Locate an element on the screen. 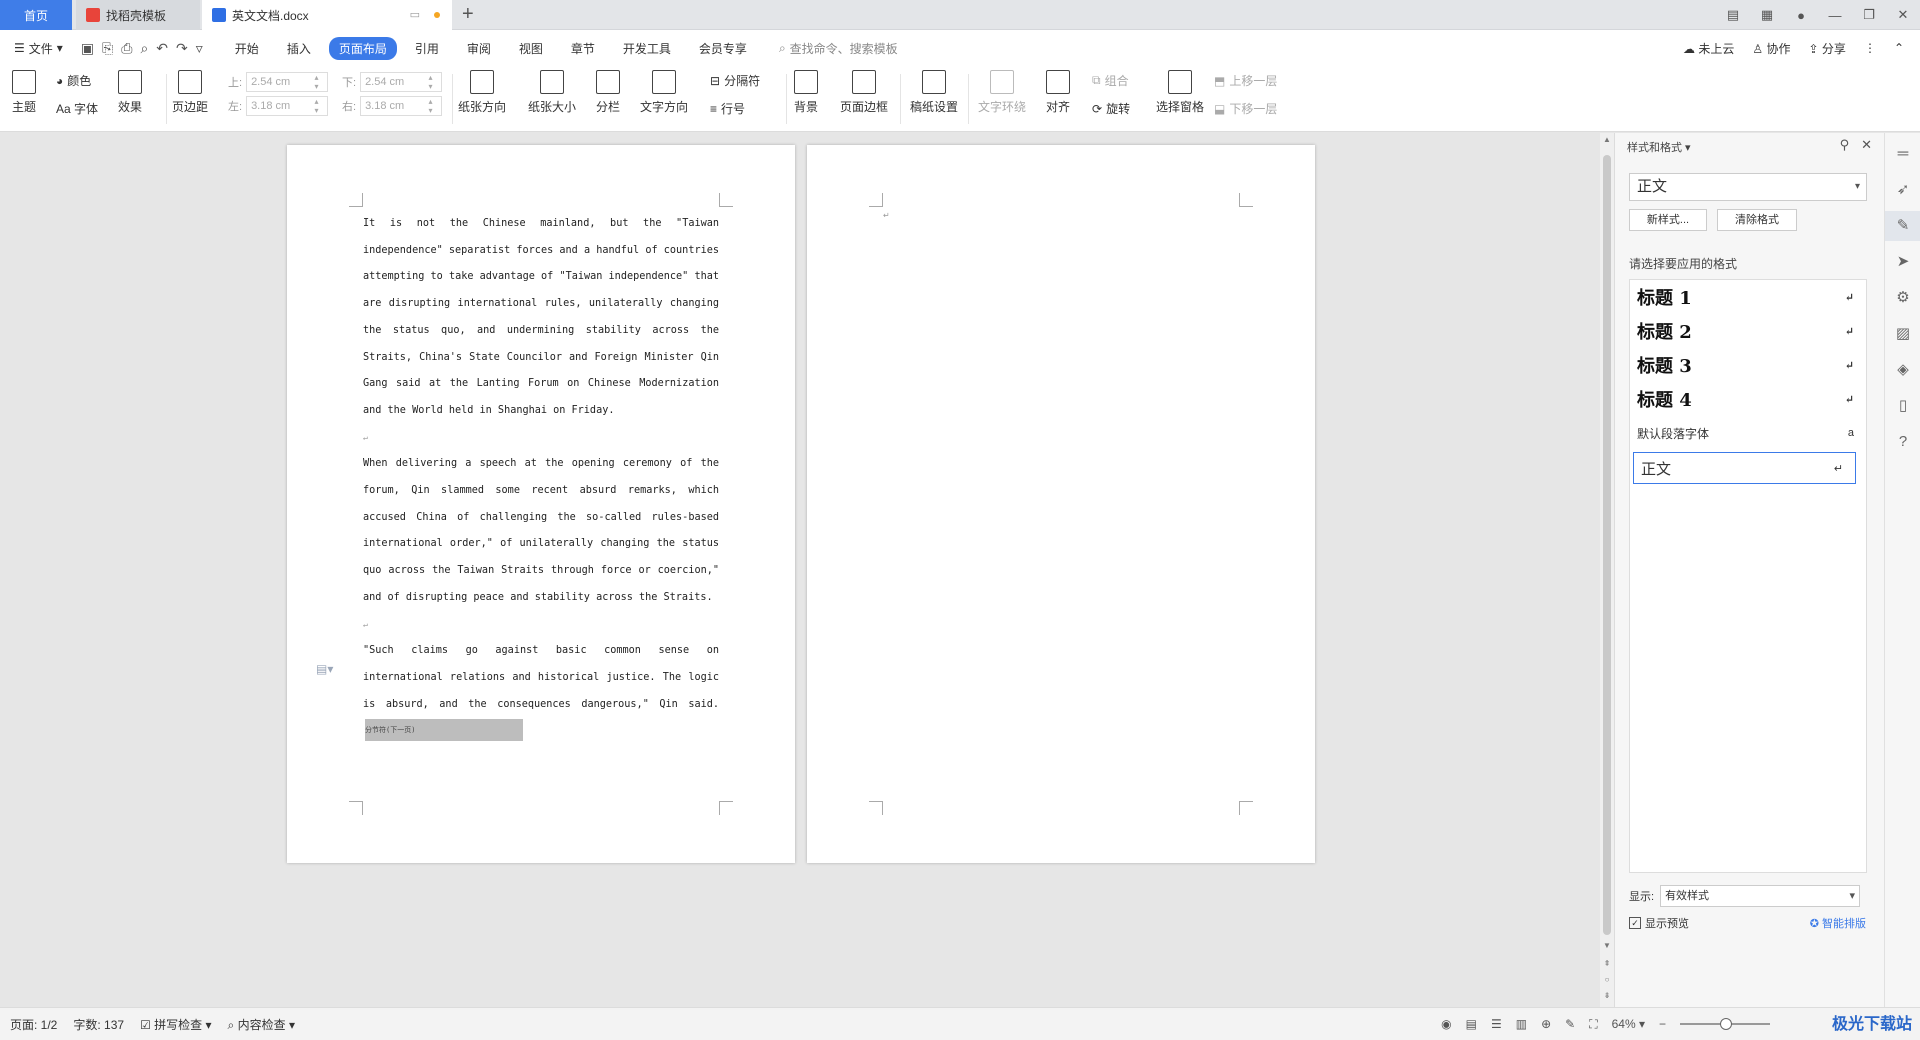 The height and width of the screenshot is (1040, 1920). tab-document: 英文文档.docx ▭ is located at coordinates (327, 15).